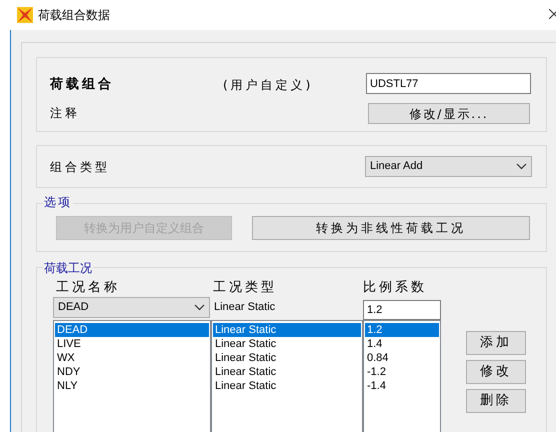 This screenshot has width=556, height=432. I want to click on list-row: -1.2, so click(402, 372).